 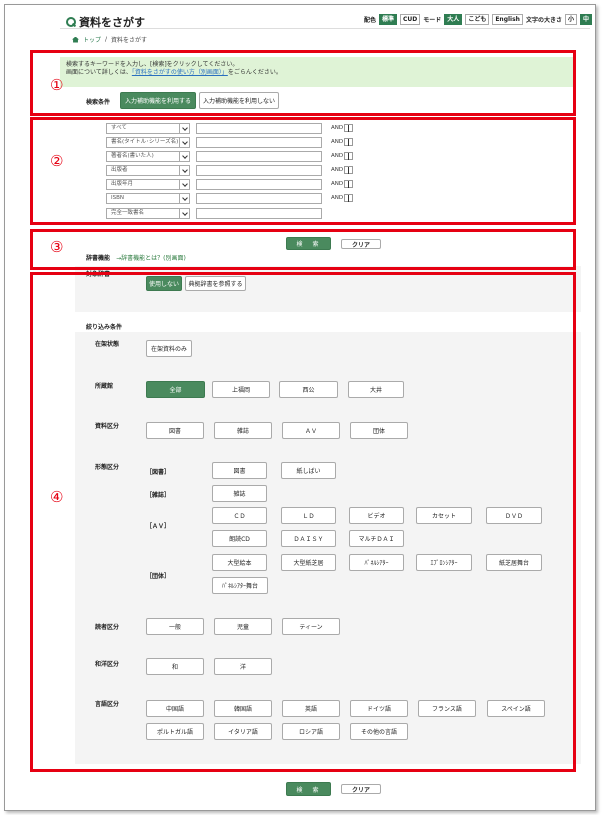 What do you see at coordinates (308, 789) in the screenshot?
I see `search-button-bottom: 検 索` at bounding box center [308, 789].